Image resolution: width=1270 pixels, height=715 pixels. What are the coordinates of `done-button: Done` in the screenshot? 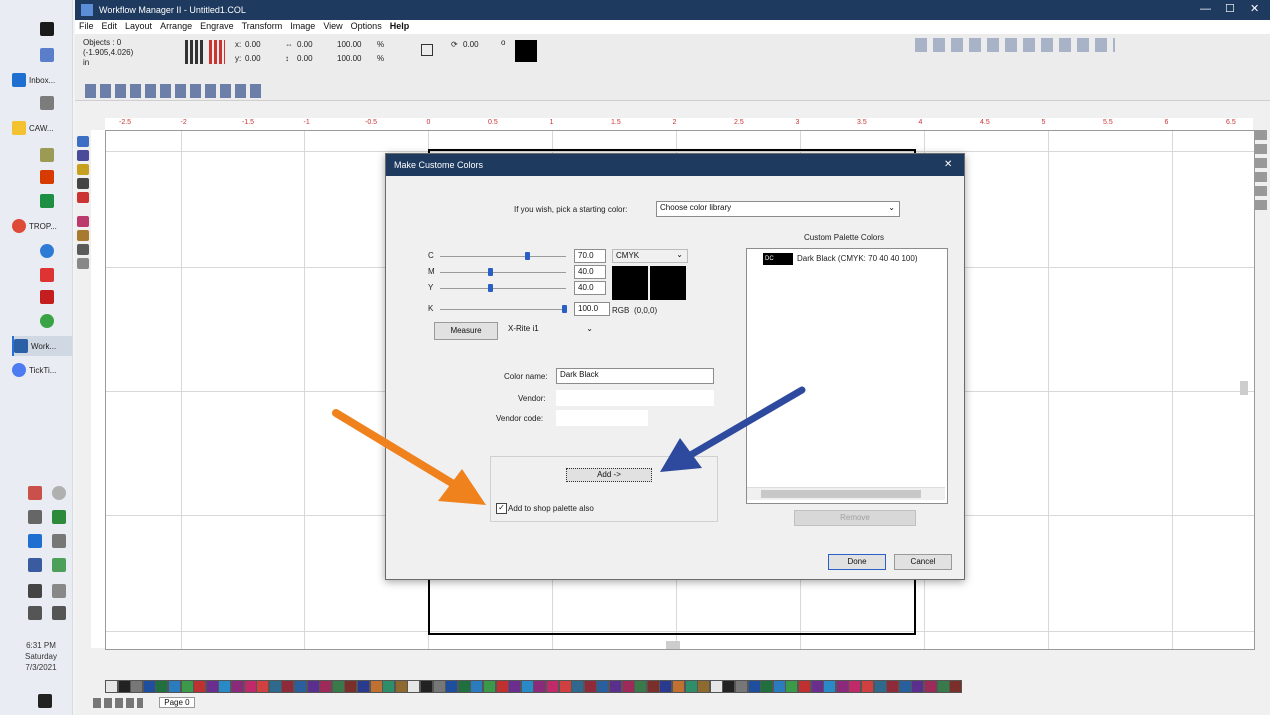 It's located at (857, 562).